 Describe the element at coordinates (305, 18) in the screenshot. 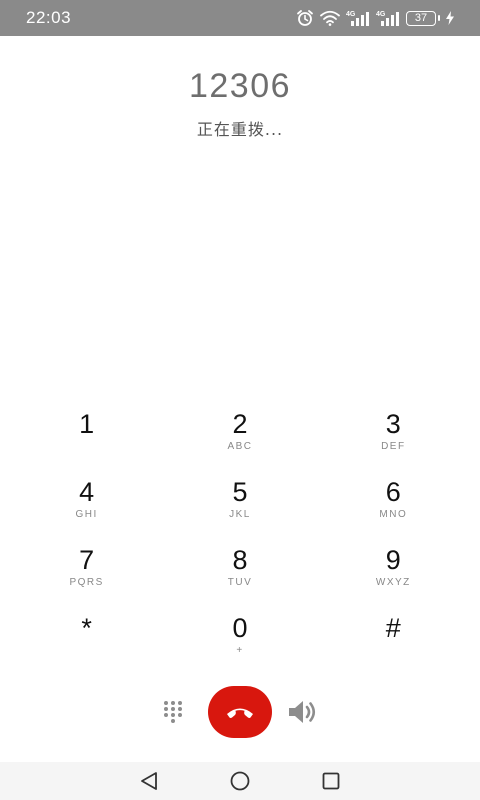

I see `alarm-icon` at that location.